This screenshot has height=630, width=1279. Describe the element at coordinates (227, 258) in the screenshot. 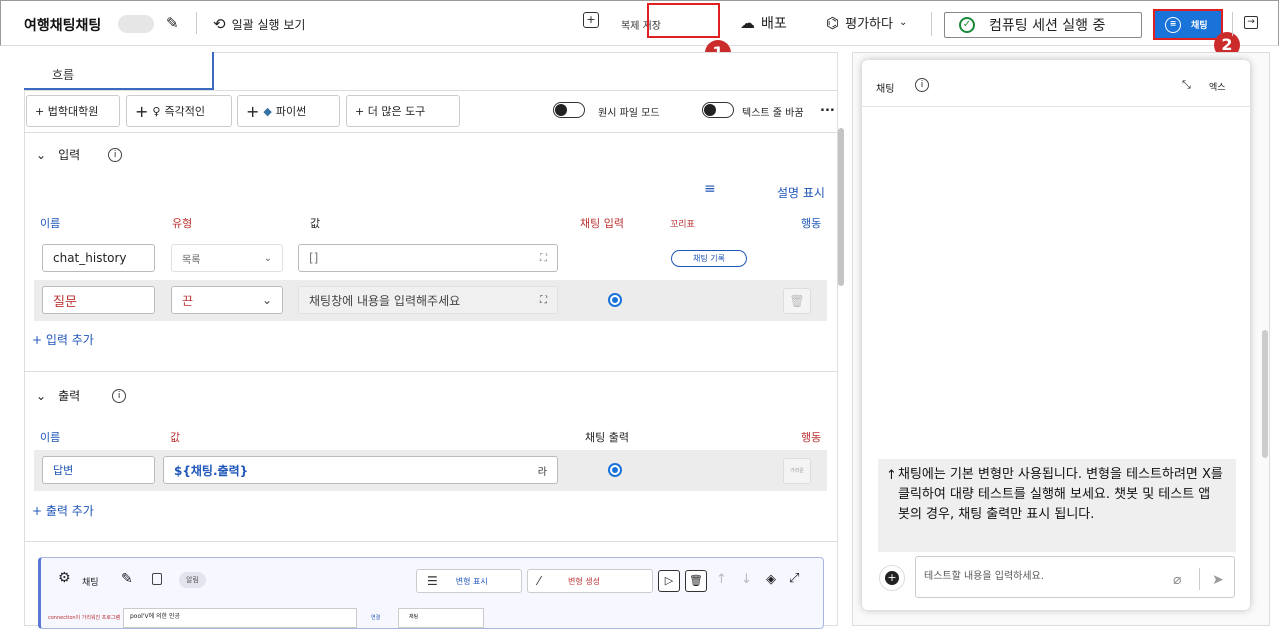

I see `input-type-select: 목록 ⌄` at that location.